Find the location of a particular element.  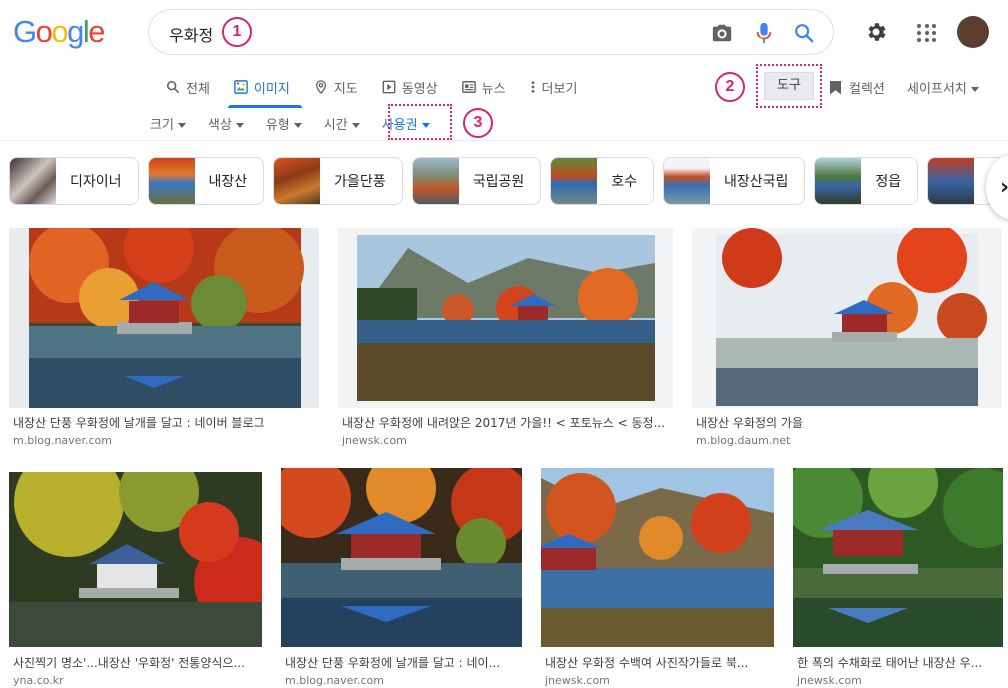

avatar is located at coordinates (973, 32).